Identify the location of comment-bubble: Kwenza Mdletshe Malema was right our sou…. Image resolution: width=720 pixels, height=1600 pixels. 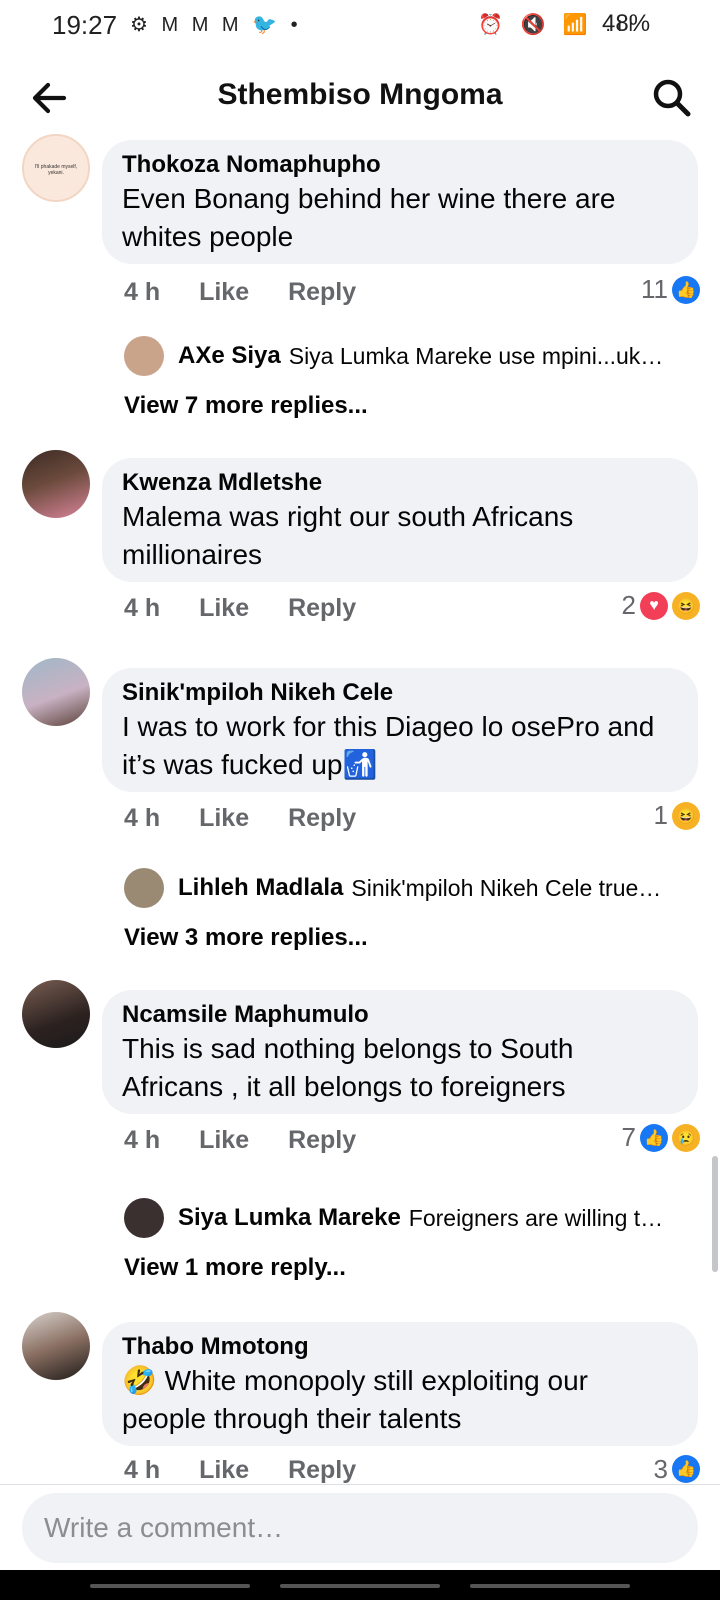
(400, 520).